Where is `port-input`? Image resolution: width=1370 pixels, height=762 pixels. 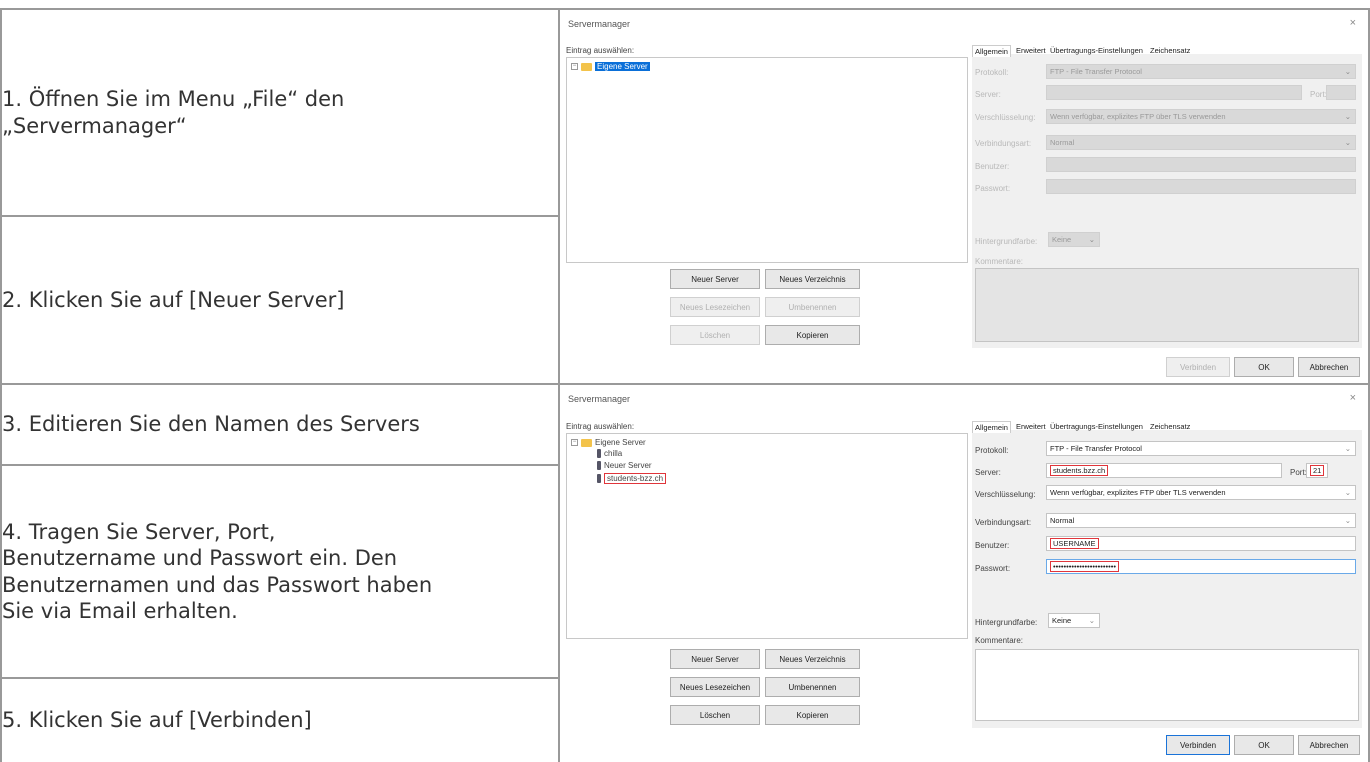 port-input is located at coordinates (1341, 92).